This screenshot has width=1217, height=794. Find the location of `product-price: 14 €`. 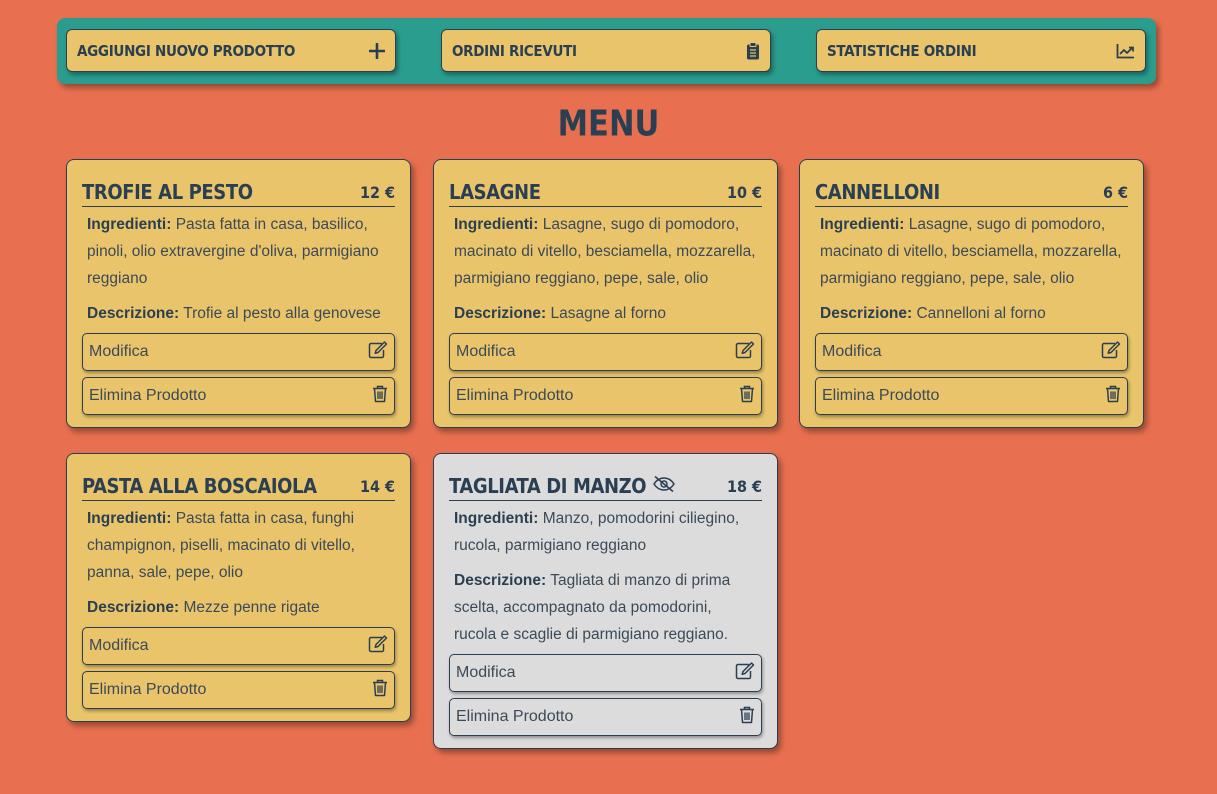

product-price: 14 € is located at coordinates (377, 486).